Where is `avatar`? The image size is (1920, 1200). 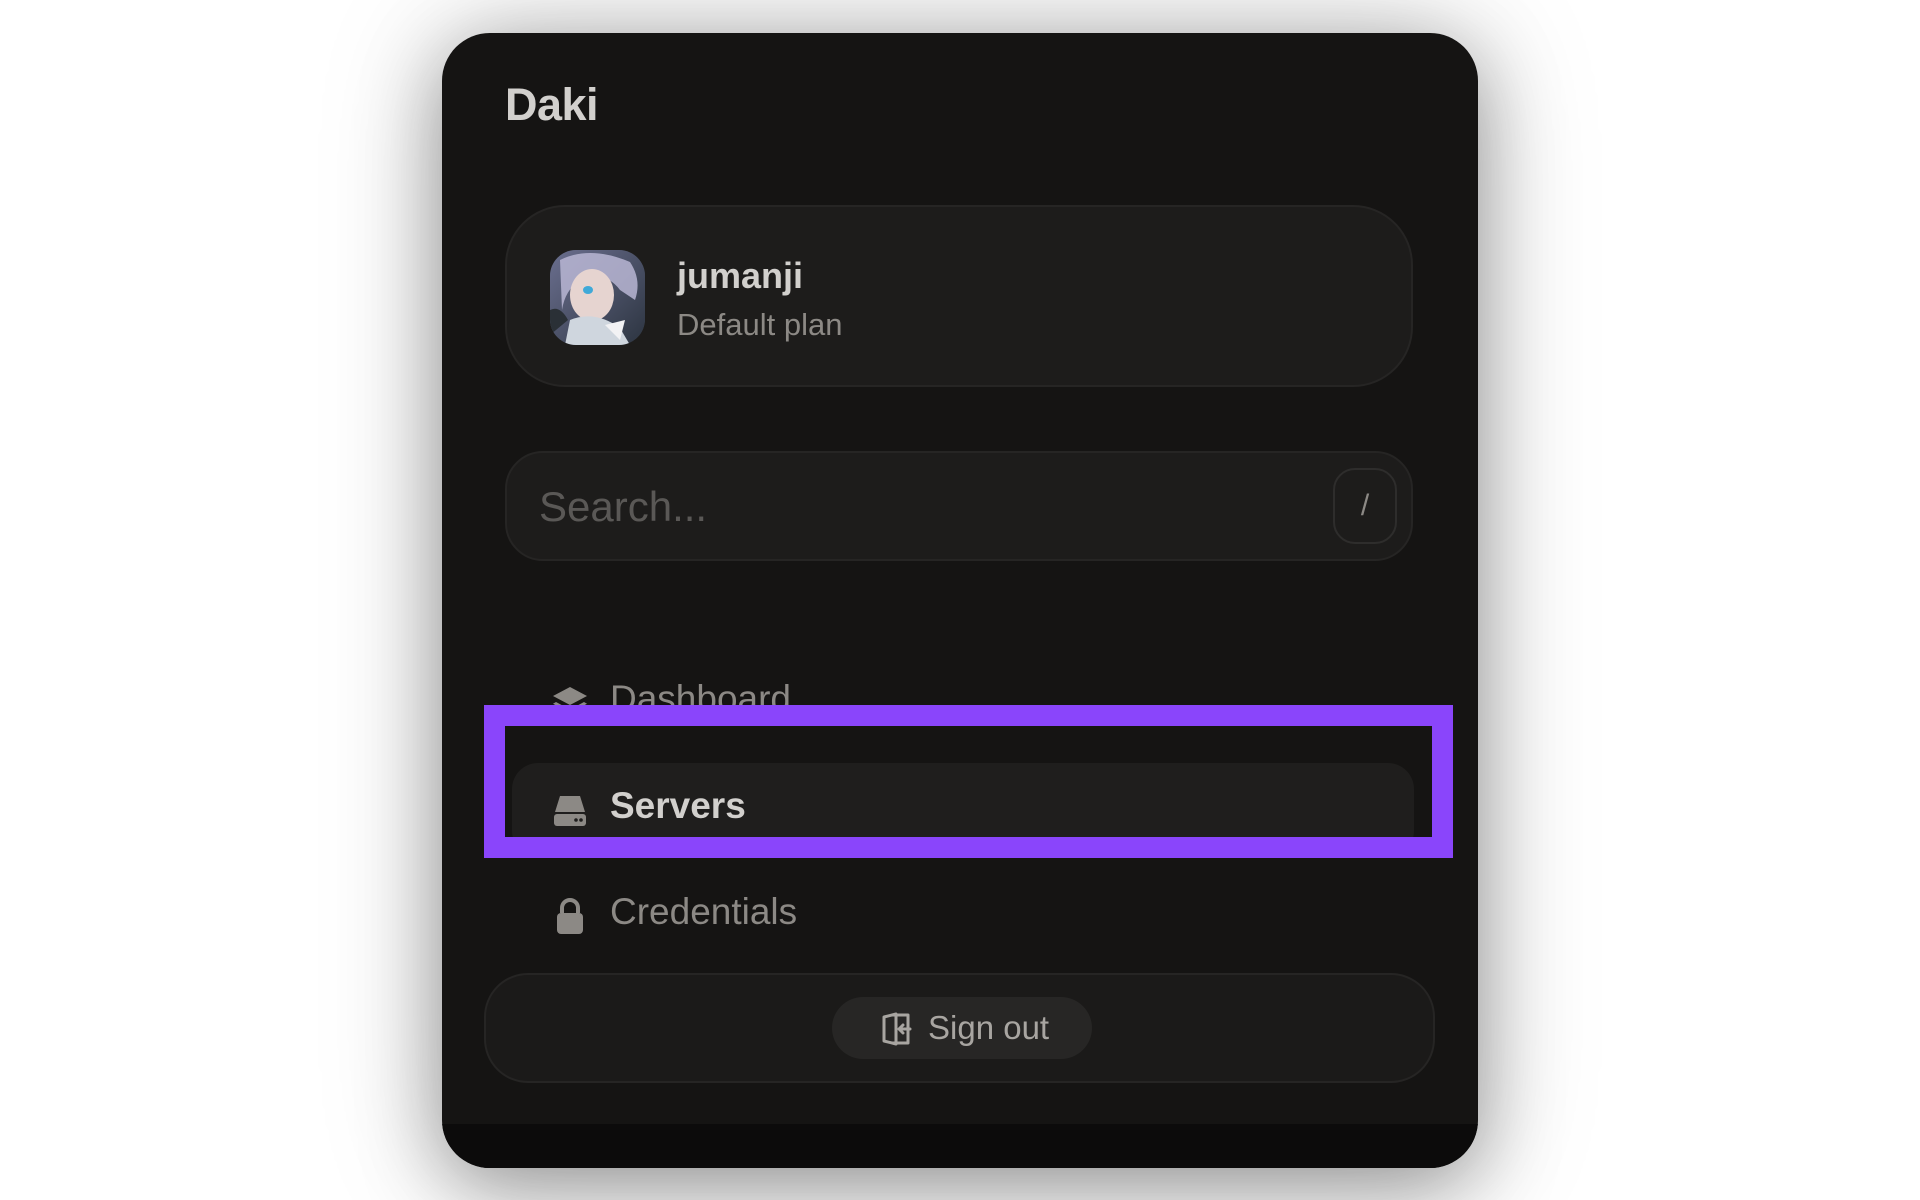
avatar is located at coordinates (597, 297).